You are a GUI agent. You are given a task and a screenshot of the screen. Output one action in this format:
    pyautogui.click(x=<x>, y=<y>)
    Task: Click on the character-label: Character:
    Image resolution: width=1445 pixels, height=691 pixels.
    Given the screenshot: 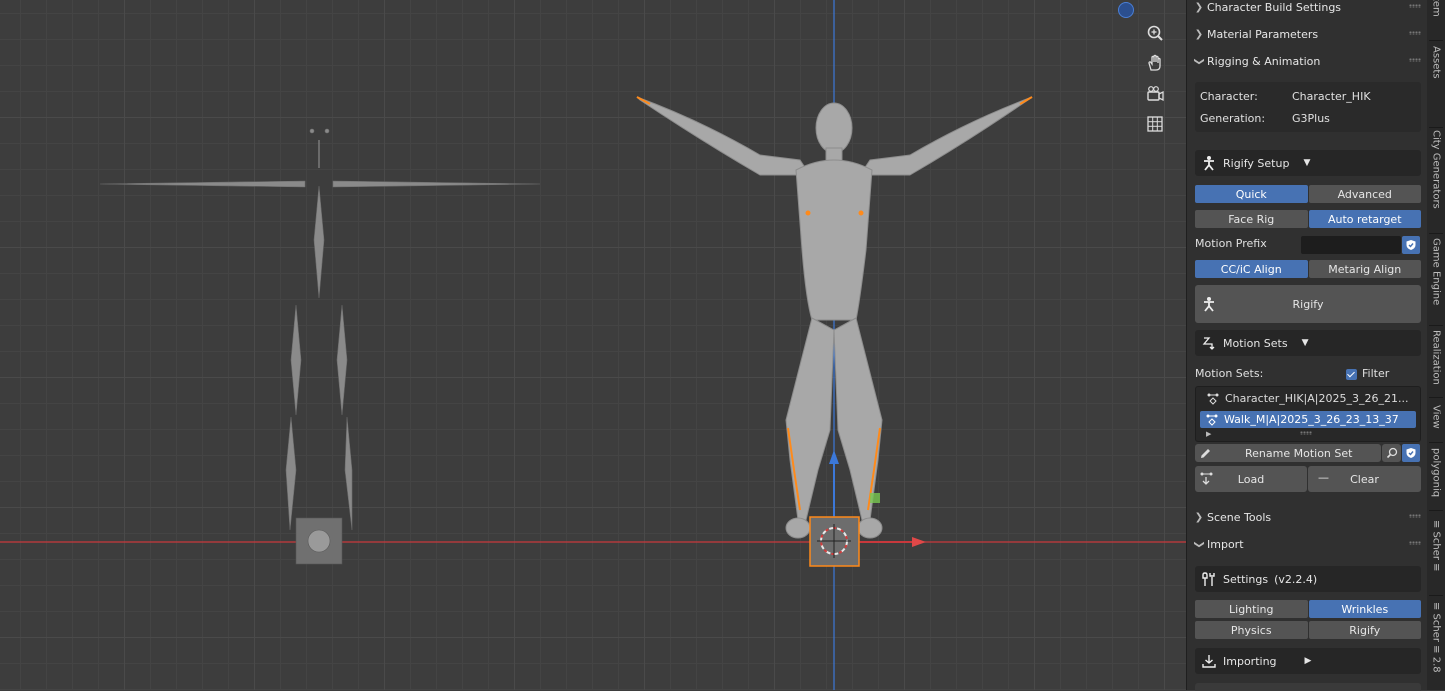 What is the action you would take?
    pyautogui.click(x=1229, y=96)
    